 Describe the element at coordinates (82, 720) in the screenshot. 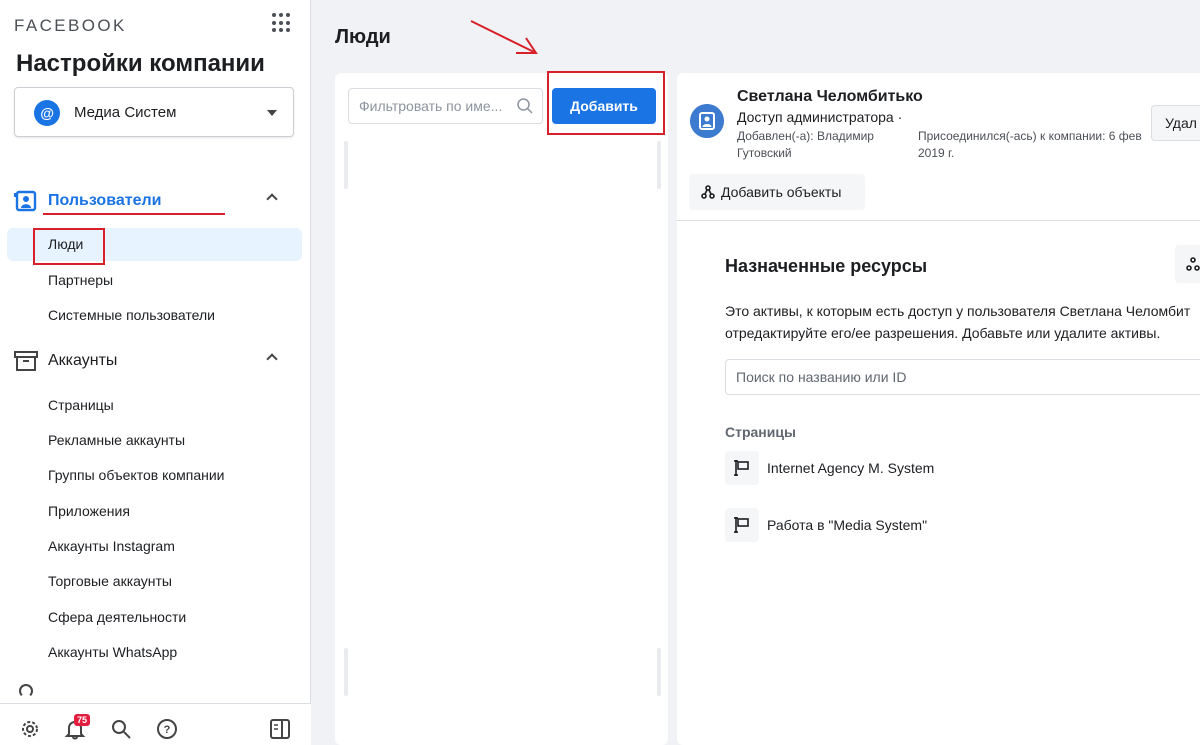

I see `notification-badge: 75` at that location.